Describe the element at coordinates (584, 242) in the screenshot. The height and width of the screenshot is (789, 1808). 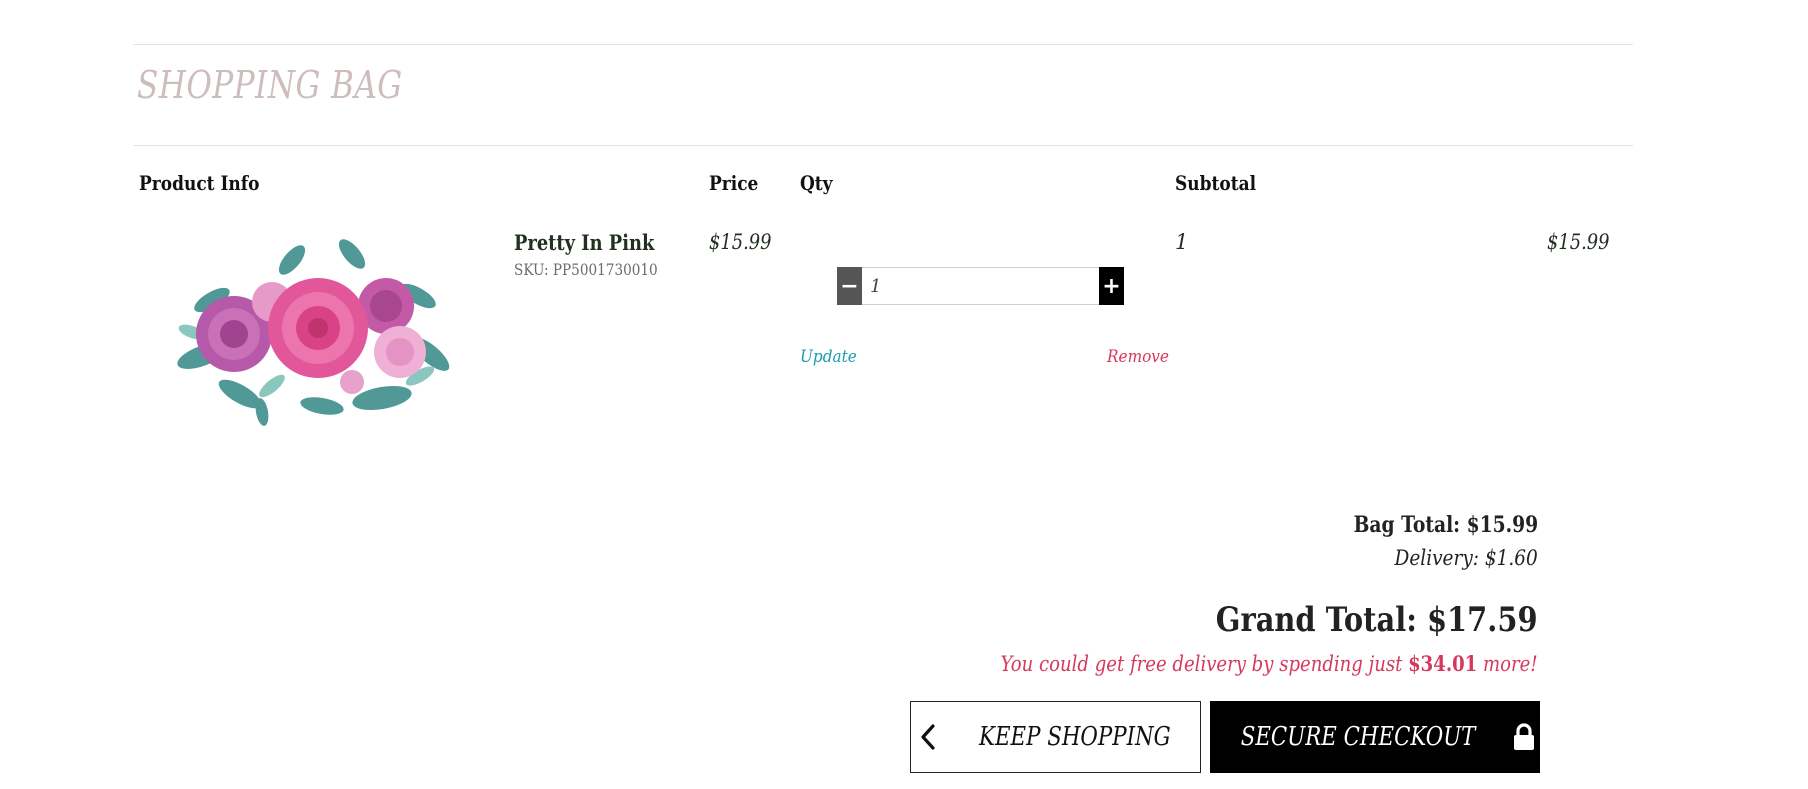
I see `product-name: Pretty In Pink` at that location.